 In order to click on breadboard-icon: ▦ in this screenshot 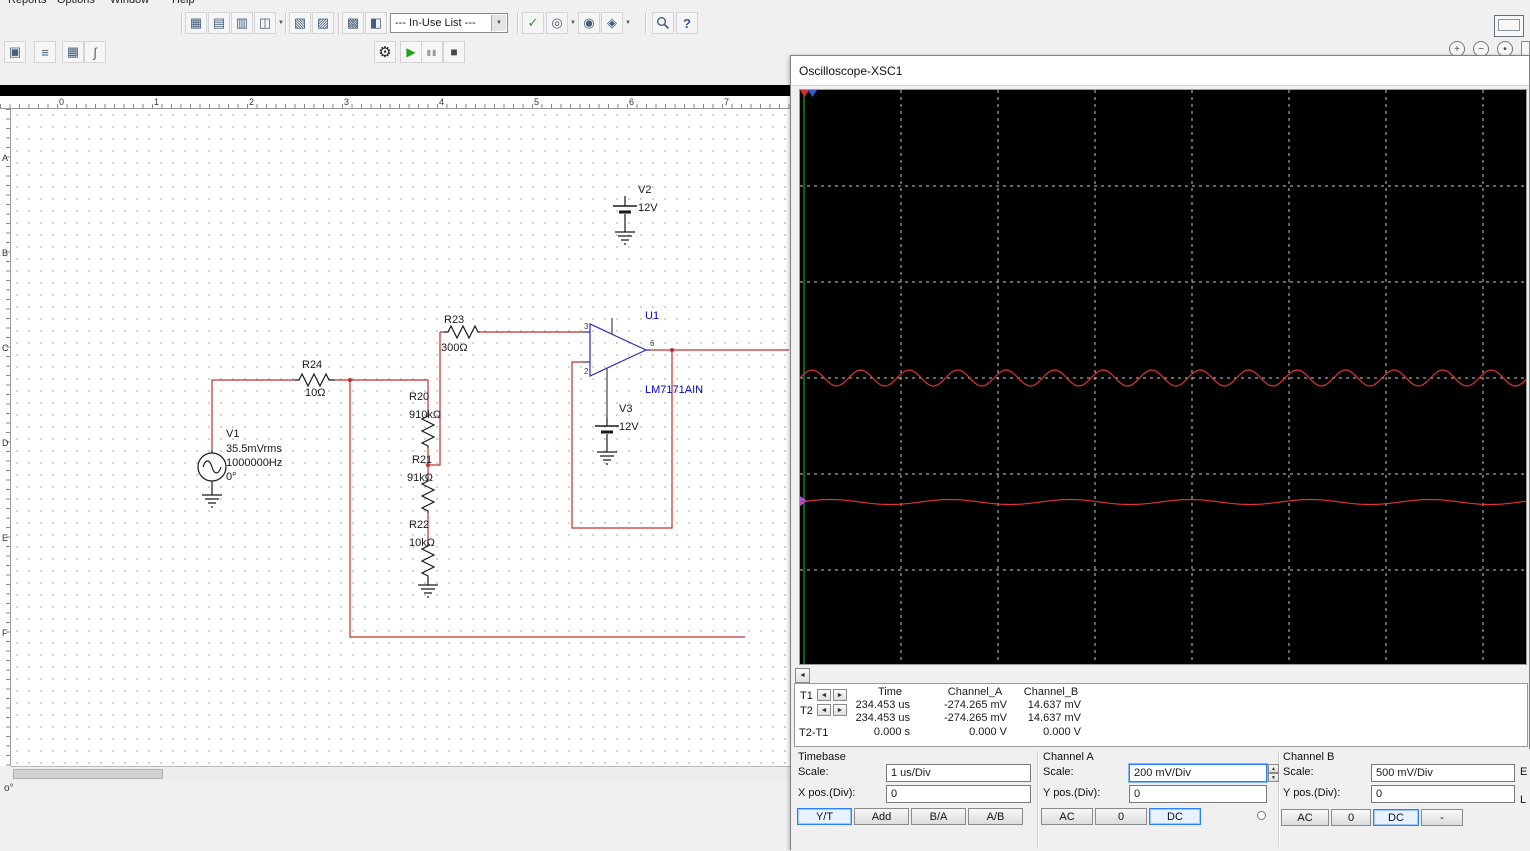, I will do `click(73, 52)`.